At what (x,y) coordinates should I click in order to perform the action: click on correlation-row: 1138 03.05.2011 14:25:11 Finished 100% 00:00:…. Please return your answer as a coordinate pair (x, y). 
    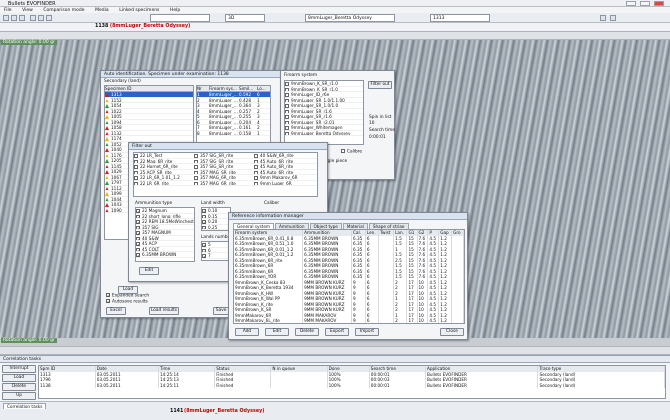
    Looking at the image, I should click on (352, 385).